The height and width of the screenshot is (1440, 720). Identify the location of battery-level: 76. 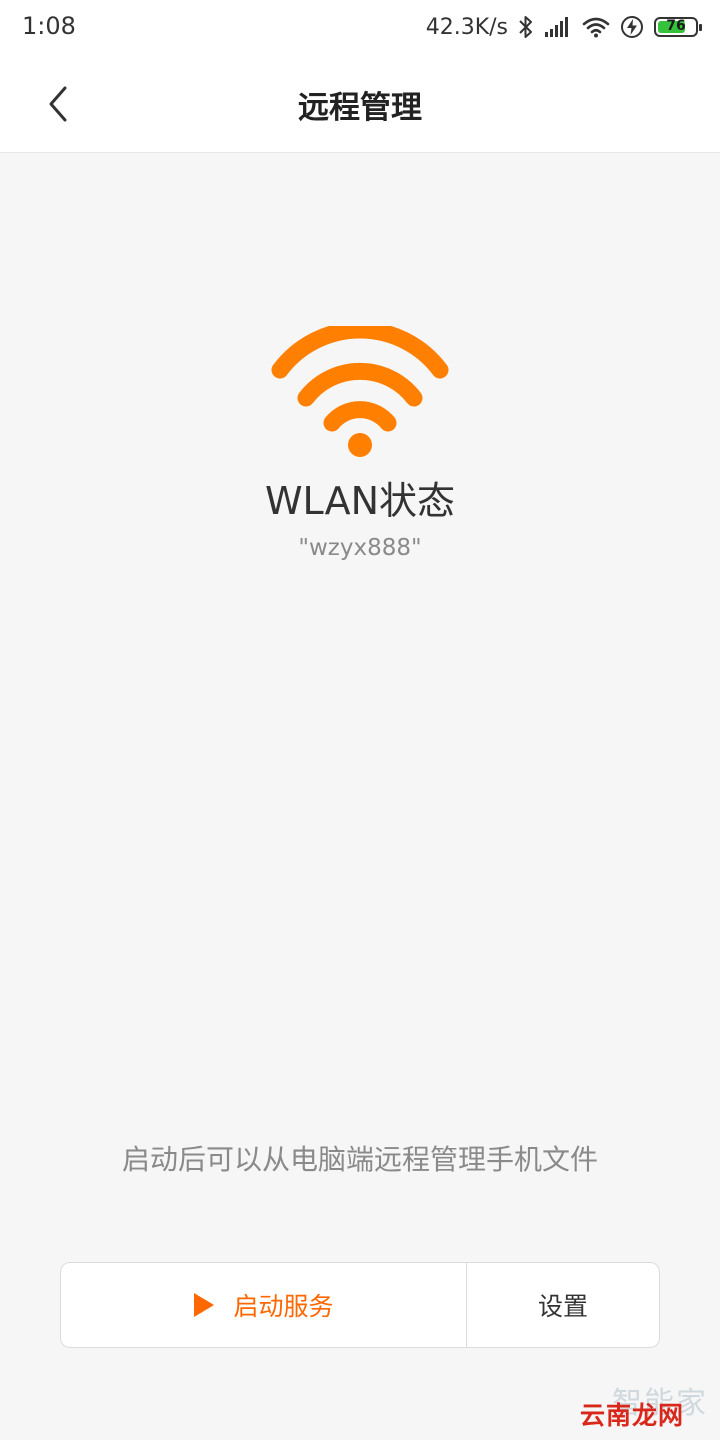
(676, 26).